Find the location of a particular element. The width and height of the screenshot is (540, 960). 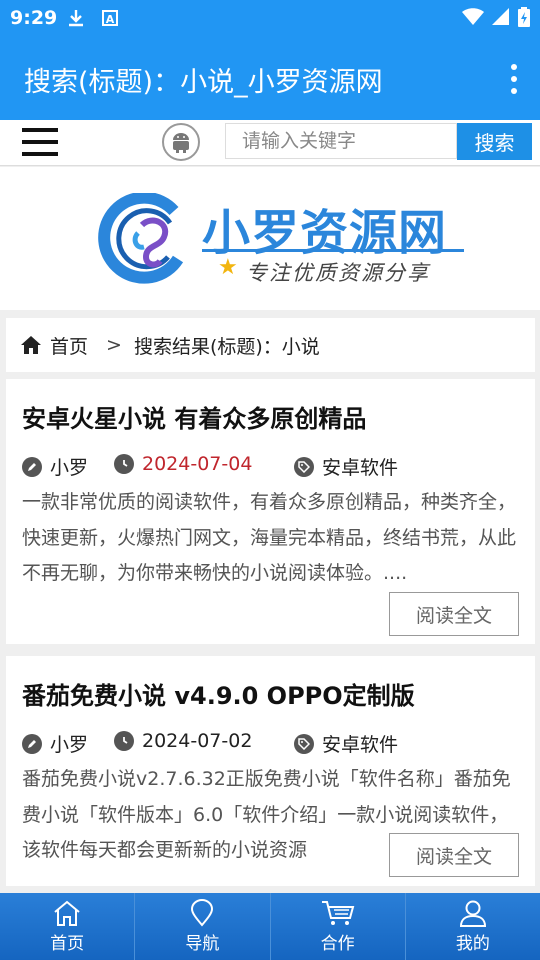

breadcrumb-home-link: 首页 is located at coordinates (69, 345).